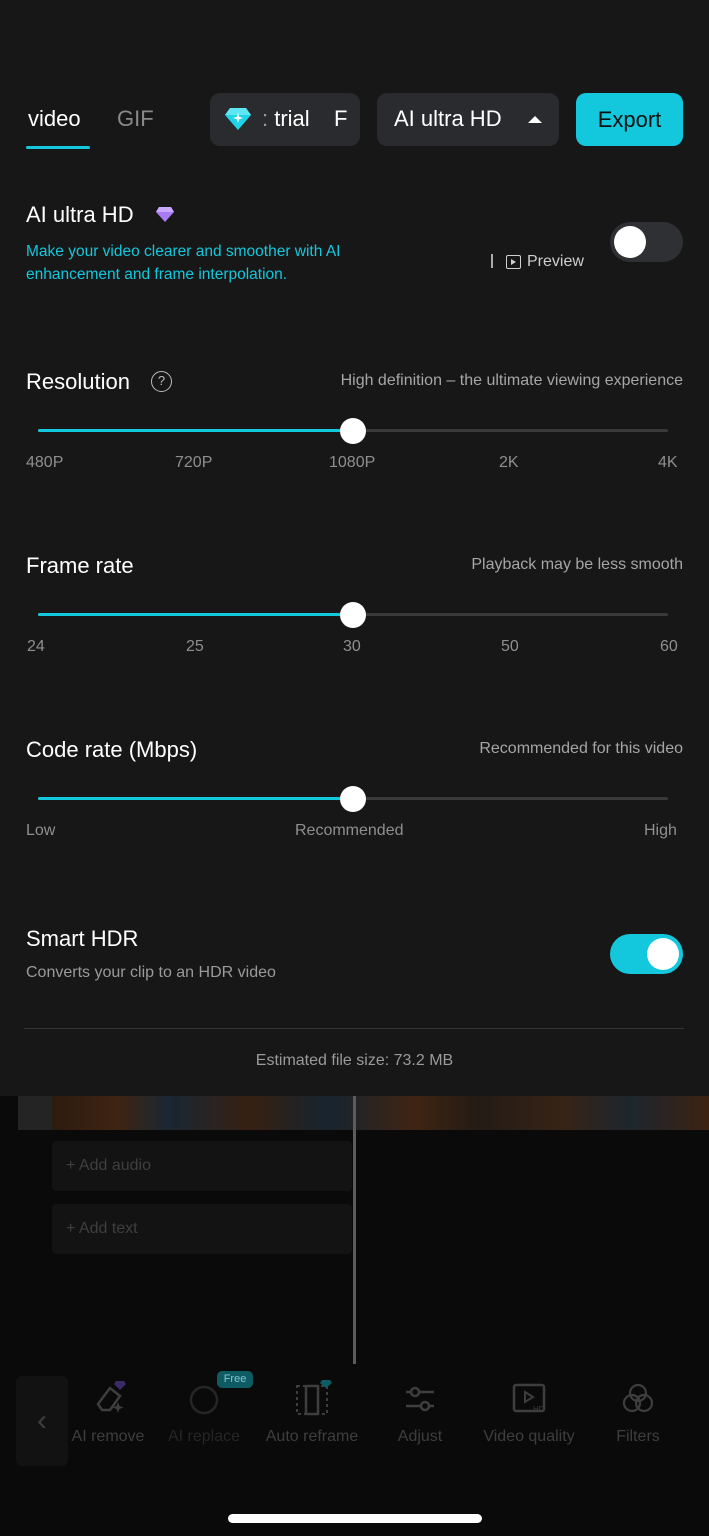 The height and width of the screenshot is (1536, 709). What do you see at coordinates (312, 1436) in the screenshot?
I see `tool-label: Auto reframe` at bounding box center [312, 1436].